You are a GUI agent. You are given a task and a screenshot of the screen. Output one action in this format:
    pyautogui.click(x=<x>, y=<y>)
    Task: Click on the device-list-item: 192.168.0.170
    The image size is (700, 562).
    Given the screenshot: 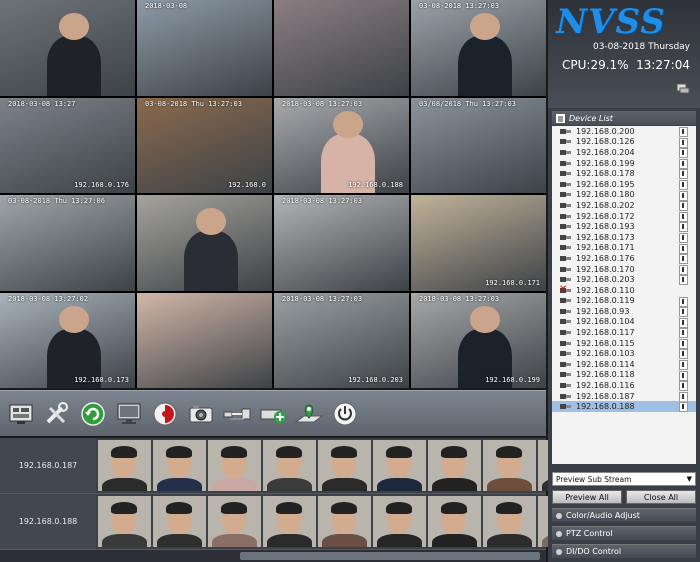 What is the action you would take?
    pyautogui.click(x=624, y=269)
    